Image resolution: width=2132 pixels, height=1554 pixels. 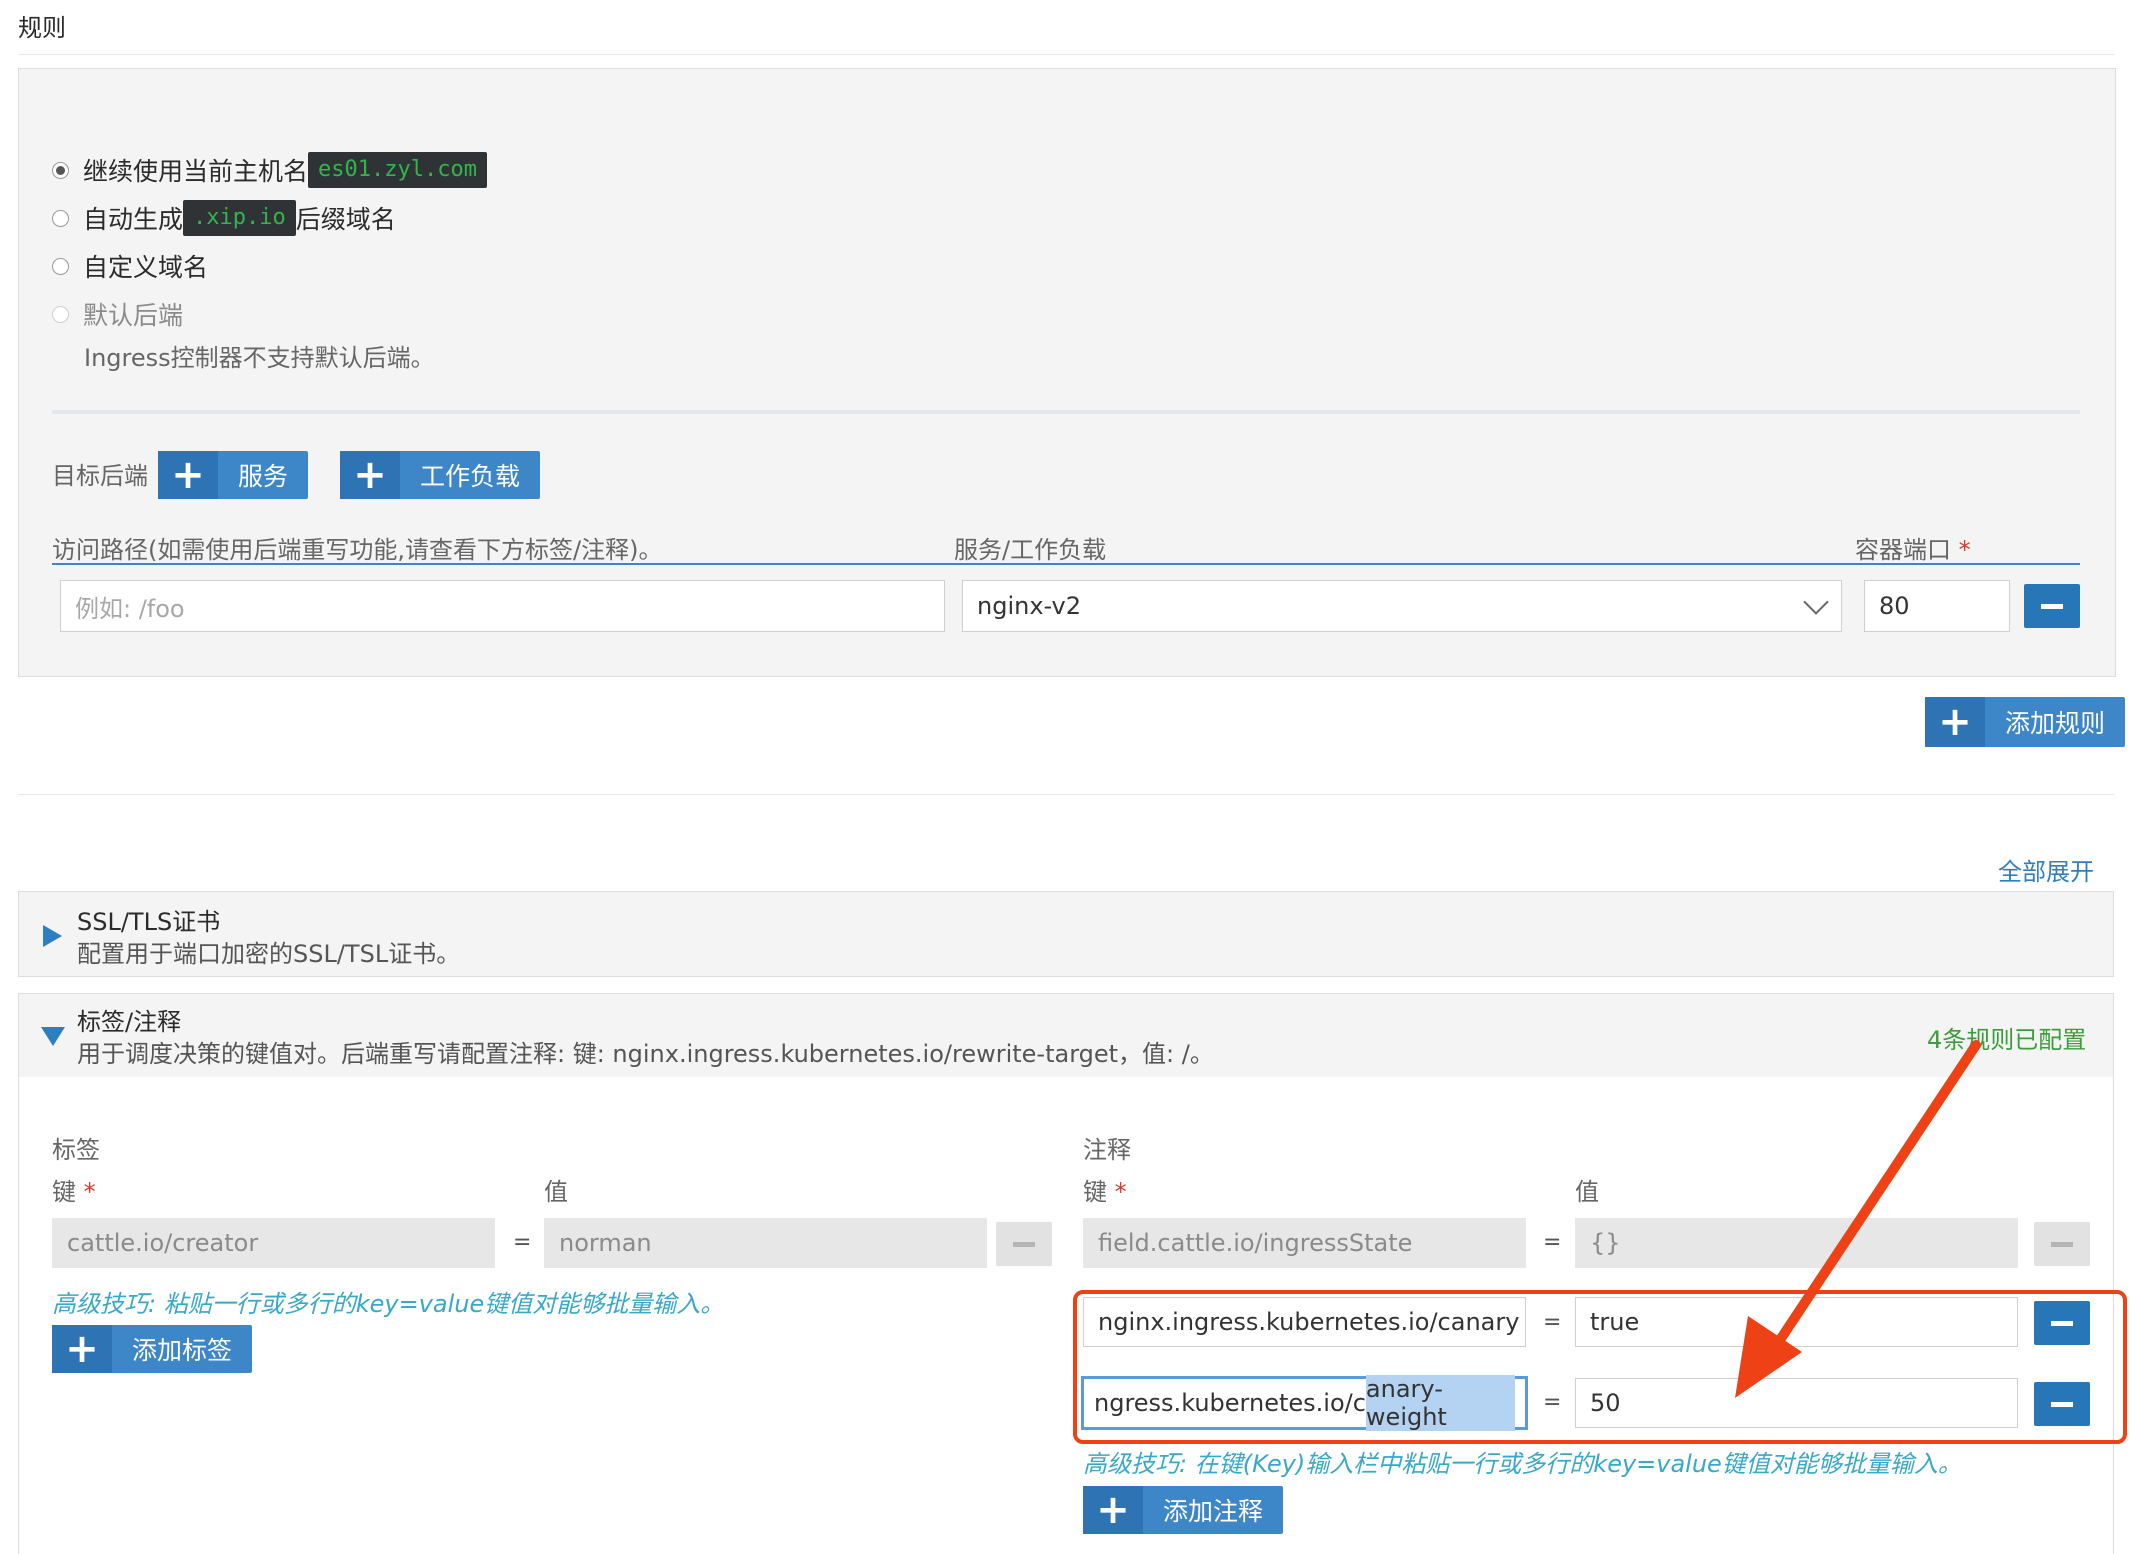 What do you see at coordinates (1873, 1200) in the screenshot?
I see `arrow-line` at bounding box center [1873, 1200].